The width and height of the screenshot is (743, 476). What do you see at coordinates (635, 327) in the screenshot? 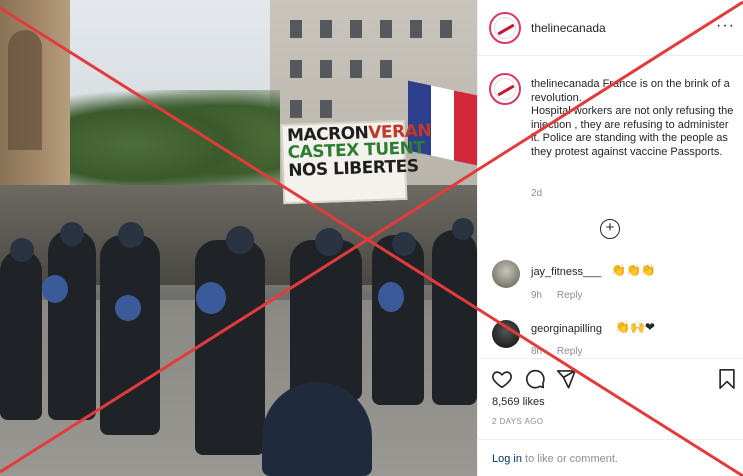
I see `comment-text: 👏🙌❤` at bounding box center [635, 327].